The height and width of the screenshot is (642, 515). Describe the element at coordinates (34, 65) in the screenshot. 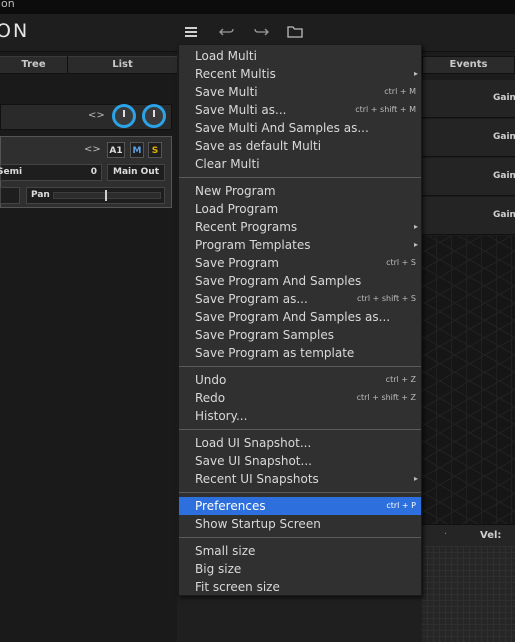

I see `tab-tree: Tree` at that location.